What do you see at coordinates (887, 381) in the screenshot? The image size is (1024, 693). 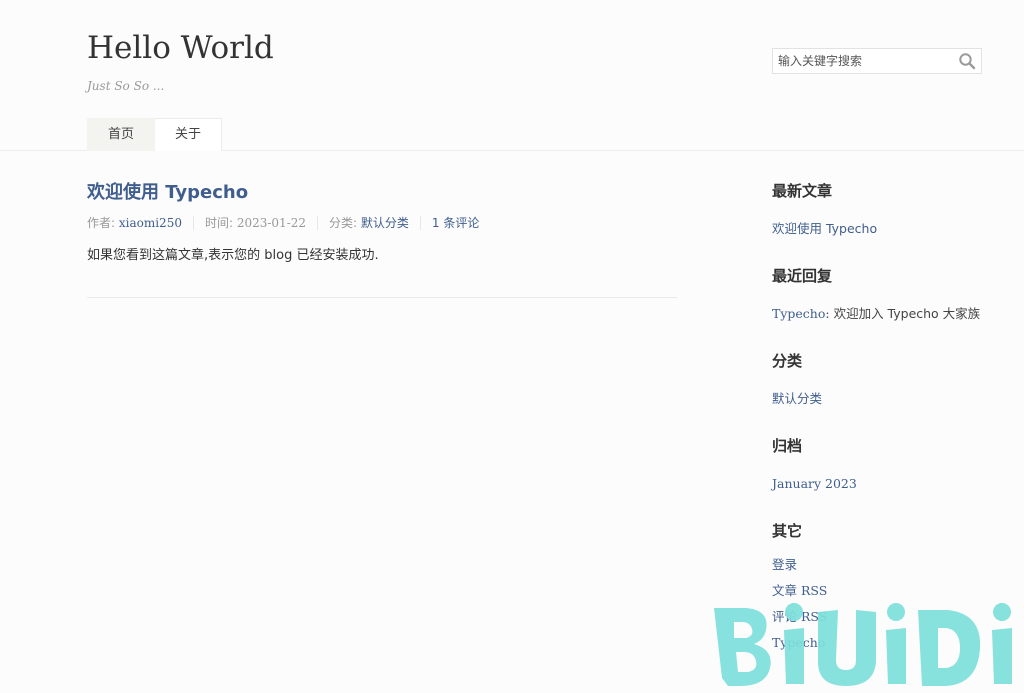 I see `widget-categories: 分类 默认分类` at bounding box center [887, 381].